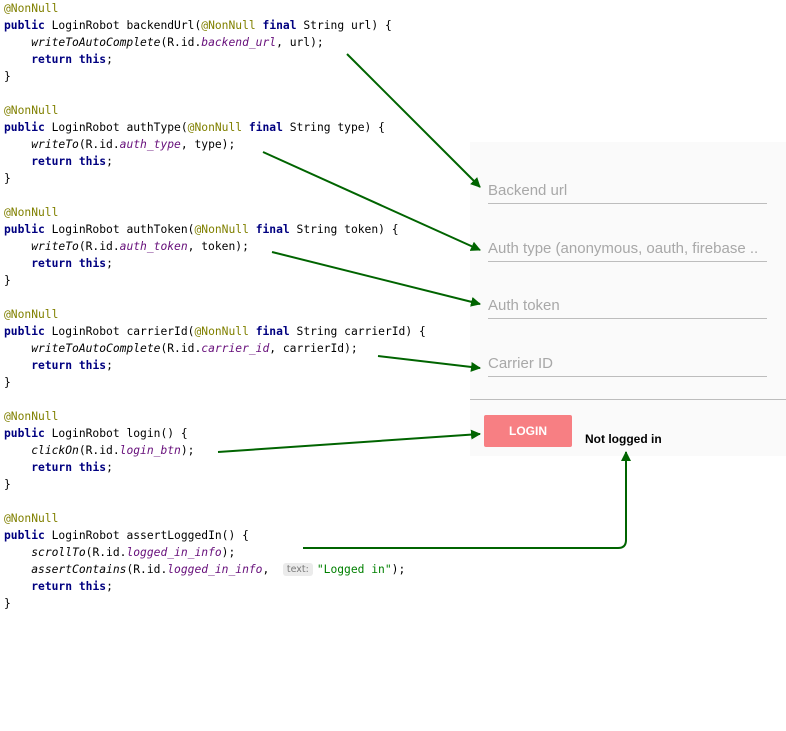 The image size is (786, 731). Describe the element at coordinates (467, 500) in the screenshot. I see `arrow-logged-in-info` at that location.